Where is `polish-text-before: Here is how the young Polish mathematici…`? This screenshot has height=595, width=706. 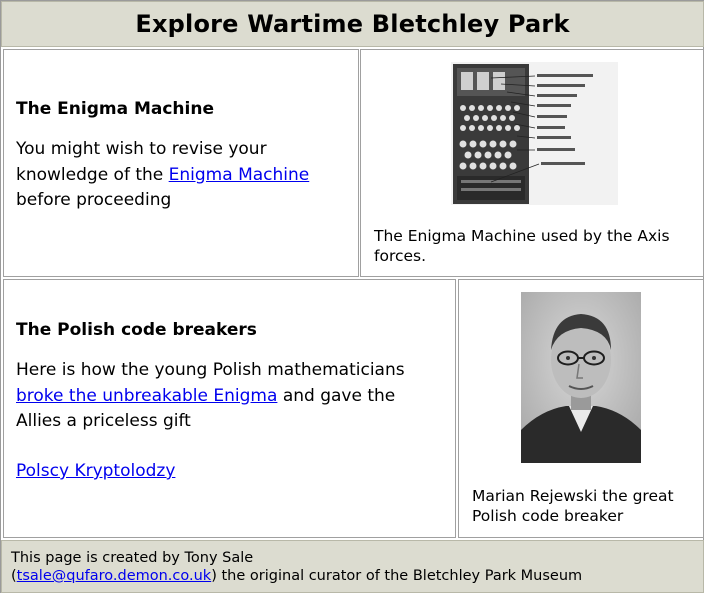
polish-text-before: Here is how the young Polish mathematici… is located at coordinates (210, 370).